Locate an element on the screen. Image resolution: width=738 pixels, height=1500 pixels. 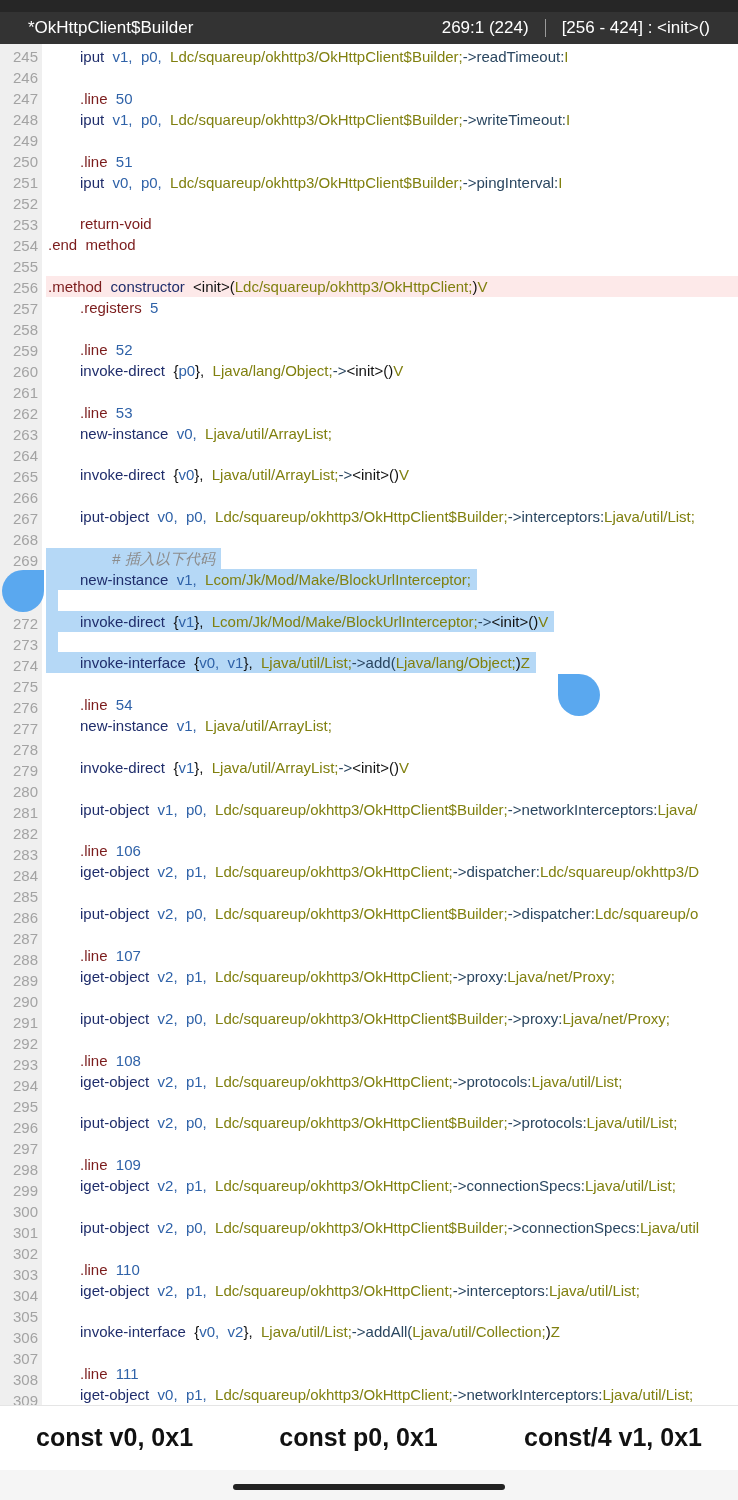
quick-input-button: const/4 v1, 0x1 is located at coordinates (613, 1438).